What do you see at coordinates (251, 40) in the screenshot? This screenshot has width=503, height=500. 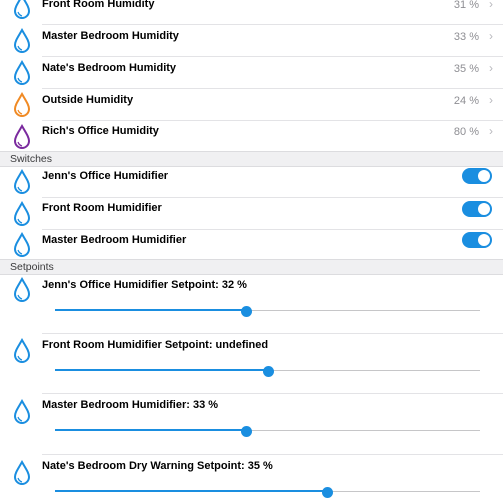 I see `sensor-row-master-bedroom: Master Bedroom Humidity 33 % ›` at bounding box center [251, 40].